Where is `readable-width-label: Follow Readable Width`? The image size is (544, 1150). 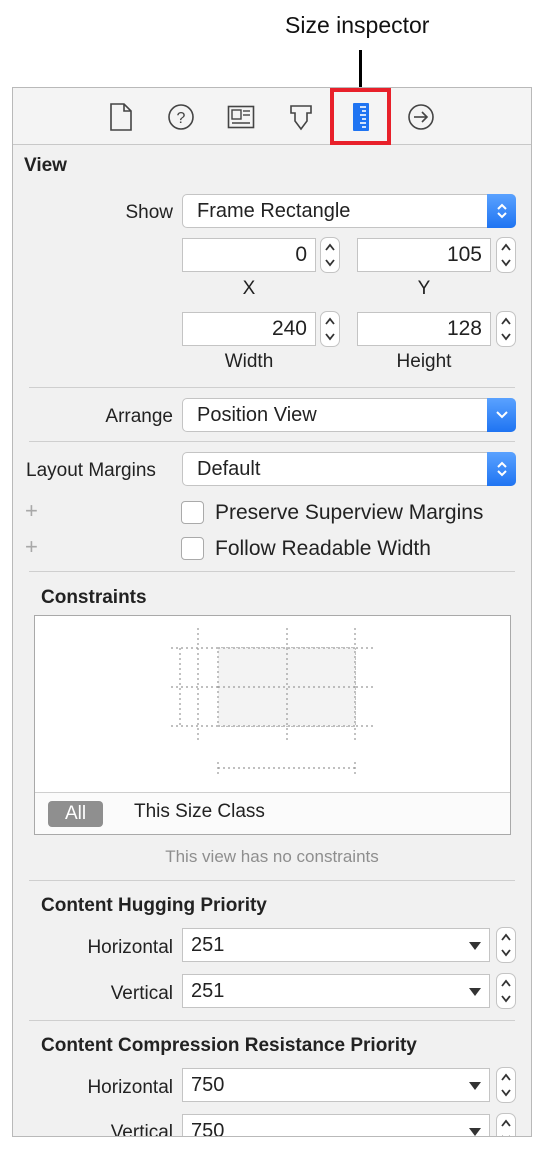
readable-width-label: Follow Readable Width is located at coordinates (323, 548).